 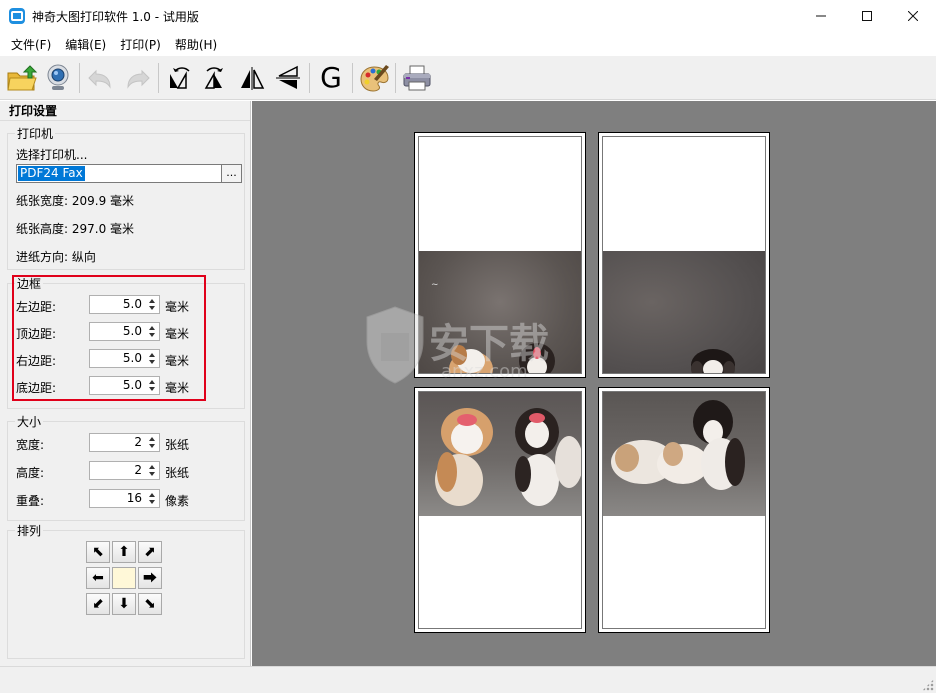 I want to click on bottom-margin-unit: 毫米, so click(x=177, y=388).